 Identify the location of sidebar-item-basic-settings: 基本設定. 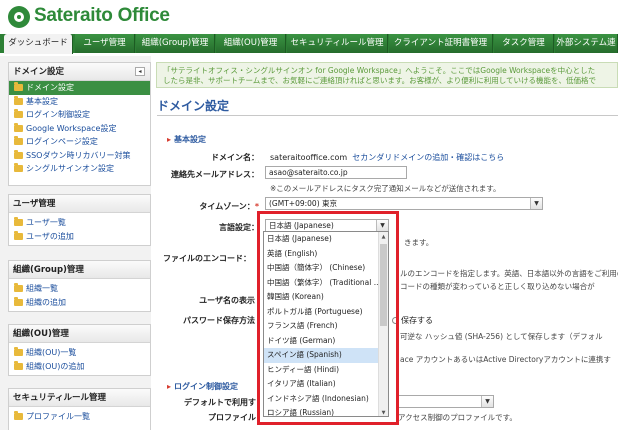
(79, 102).